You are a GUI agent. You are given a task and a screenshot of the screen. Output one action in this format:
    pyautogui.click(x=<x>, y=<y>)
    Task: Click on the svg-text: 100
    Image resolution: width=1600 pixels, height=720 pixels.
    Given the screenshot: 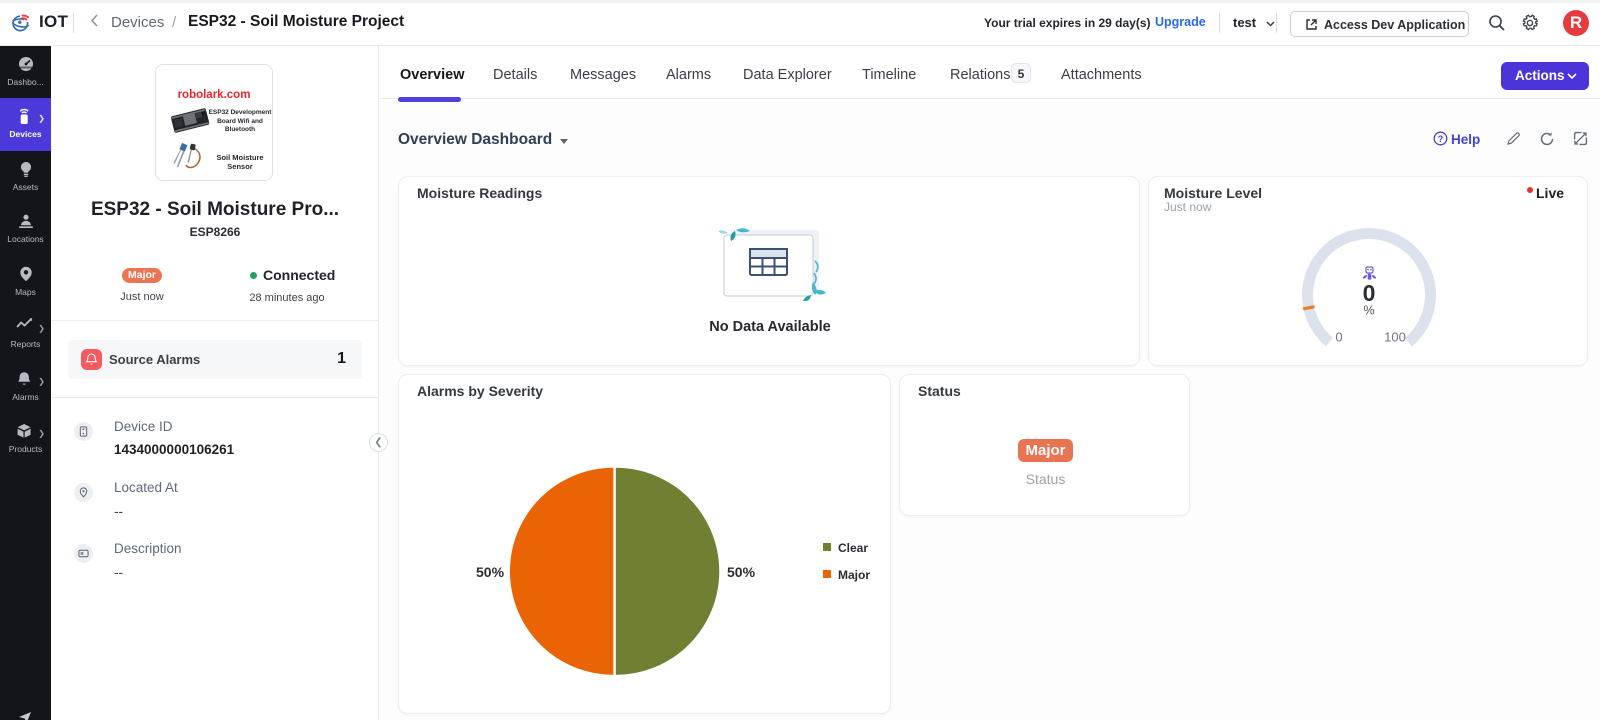 What is the action you would take?
    pyautogui.click(x=1395, y=337)
    